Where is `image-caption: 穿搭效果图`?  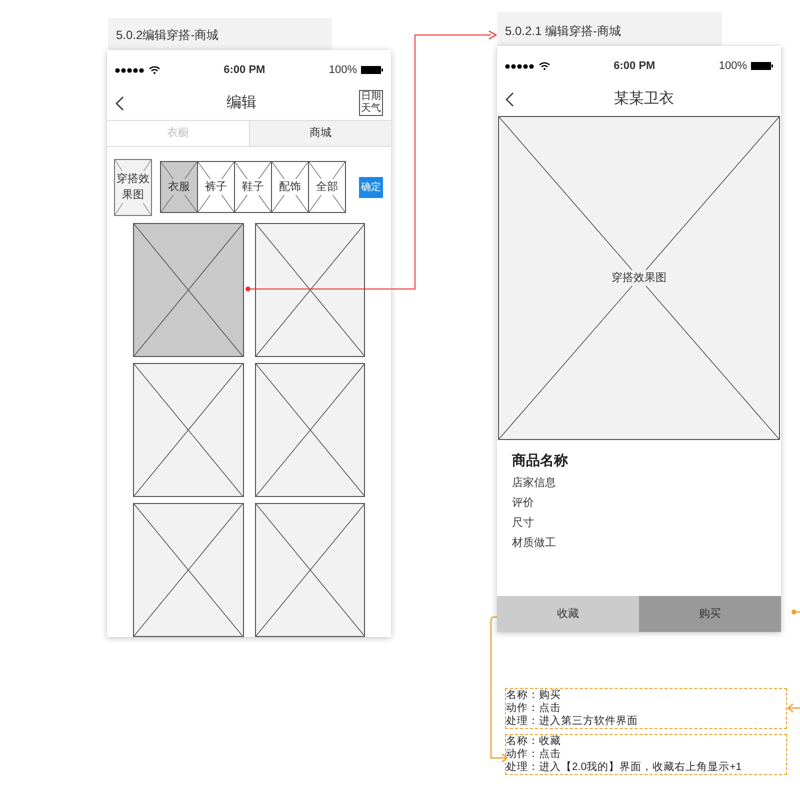
image-caption: 穿搭效果图 is located at coordinates (639, 278).